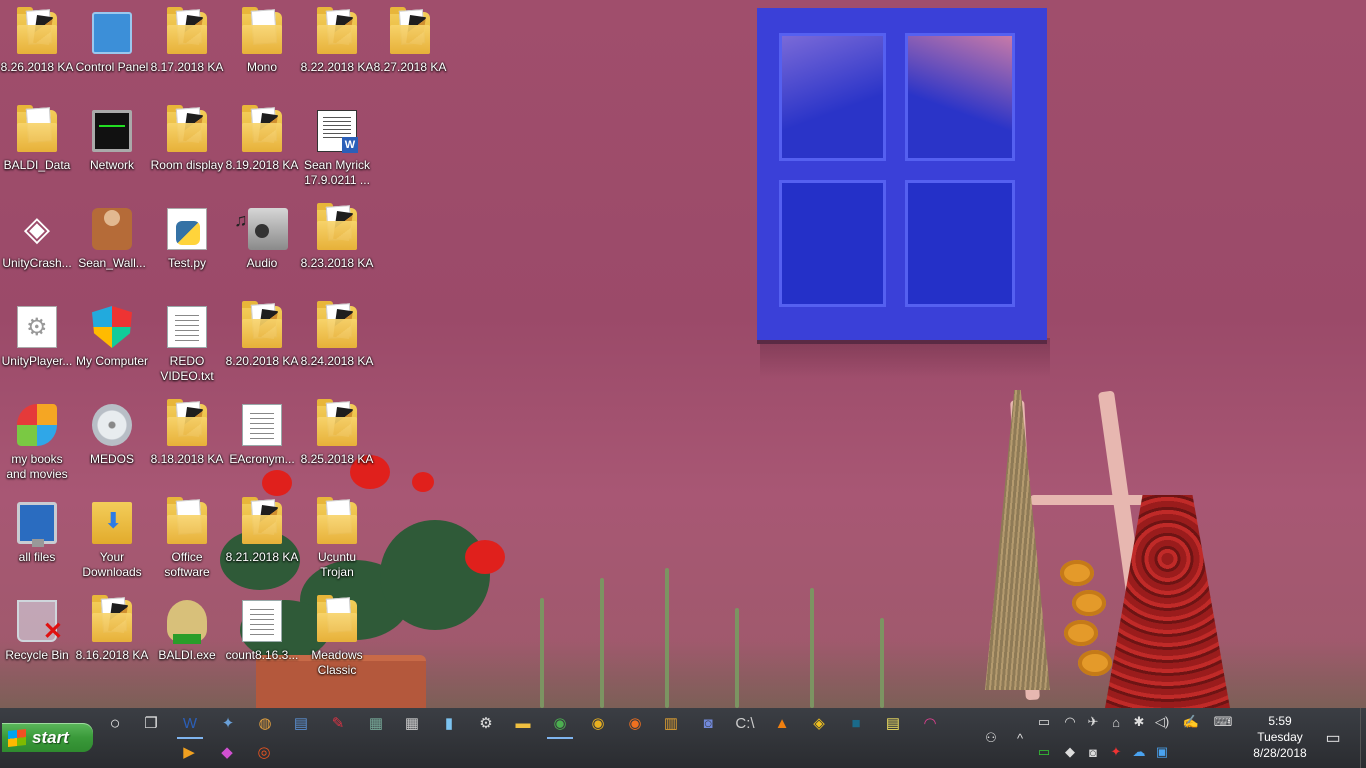 The height and width of the screenshot is (768, 1366). What do you see at coordinates (1139, 752) in the screenshot?
I see `onedrive-icon: ☁` at bounding box center [1139, 752].